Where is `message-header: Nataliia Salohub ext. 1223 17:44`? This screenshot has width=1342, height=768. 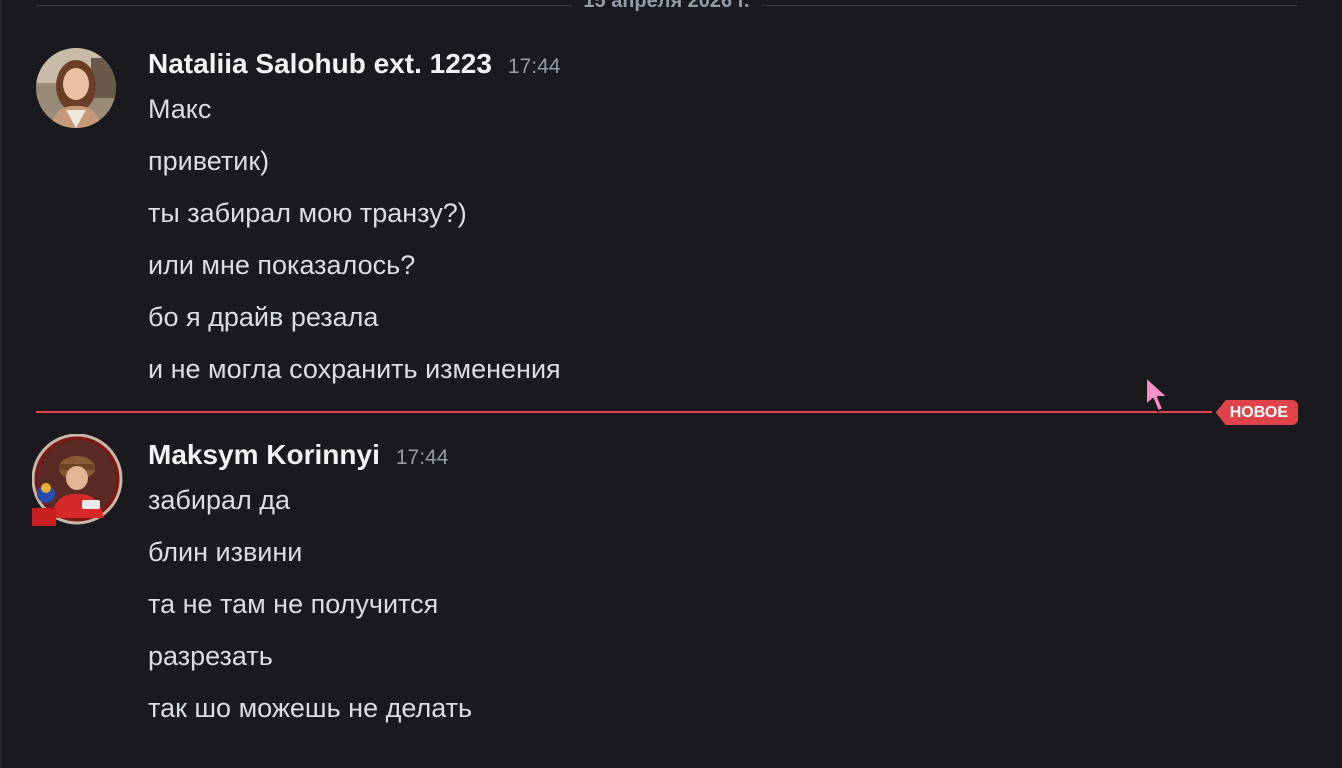
message-header: Nataliia Salohub ext. 1223 17:44 is located at coordinates (354, 64).